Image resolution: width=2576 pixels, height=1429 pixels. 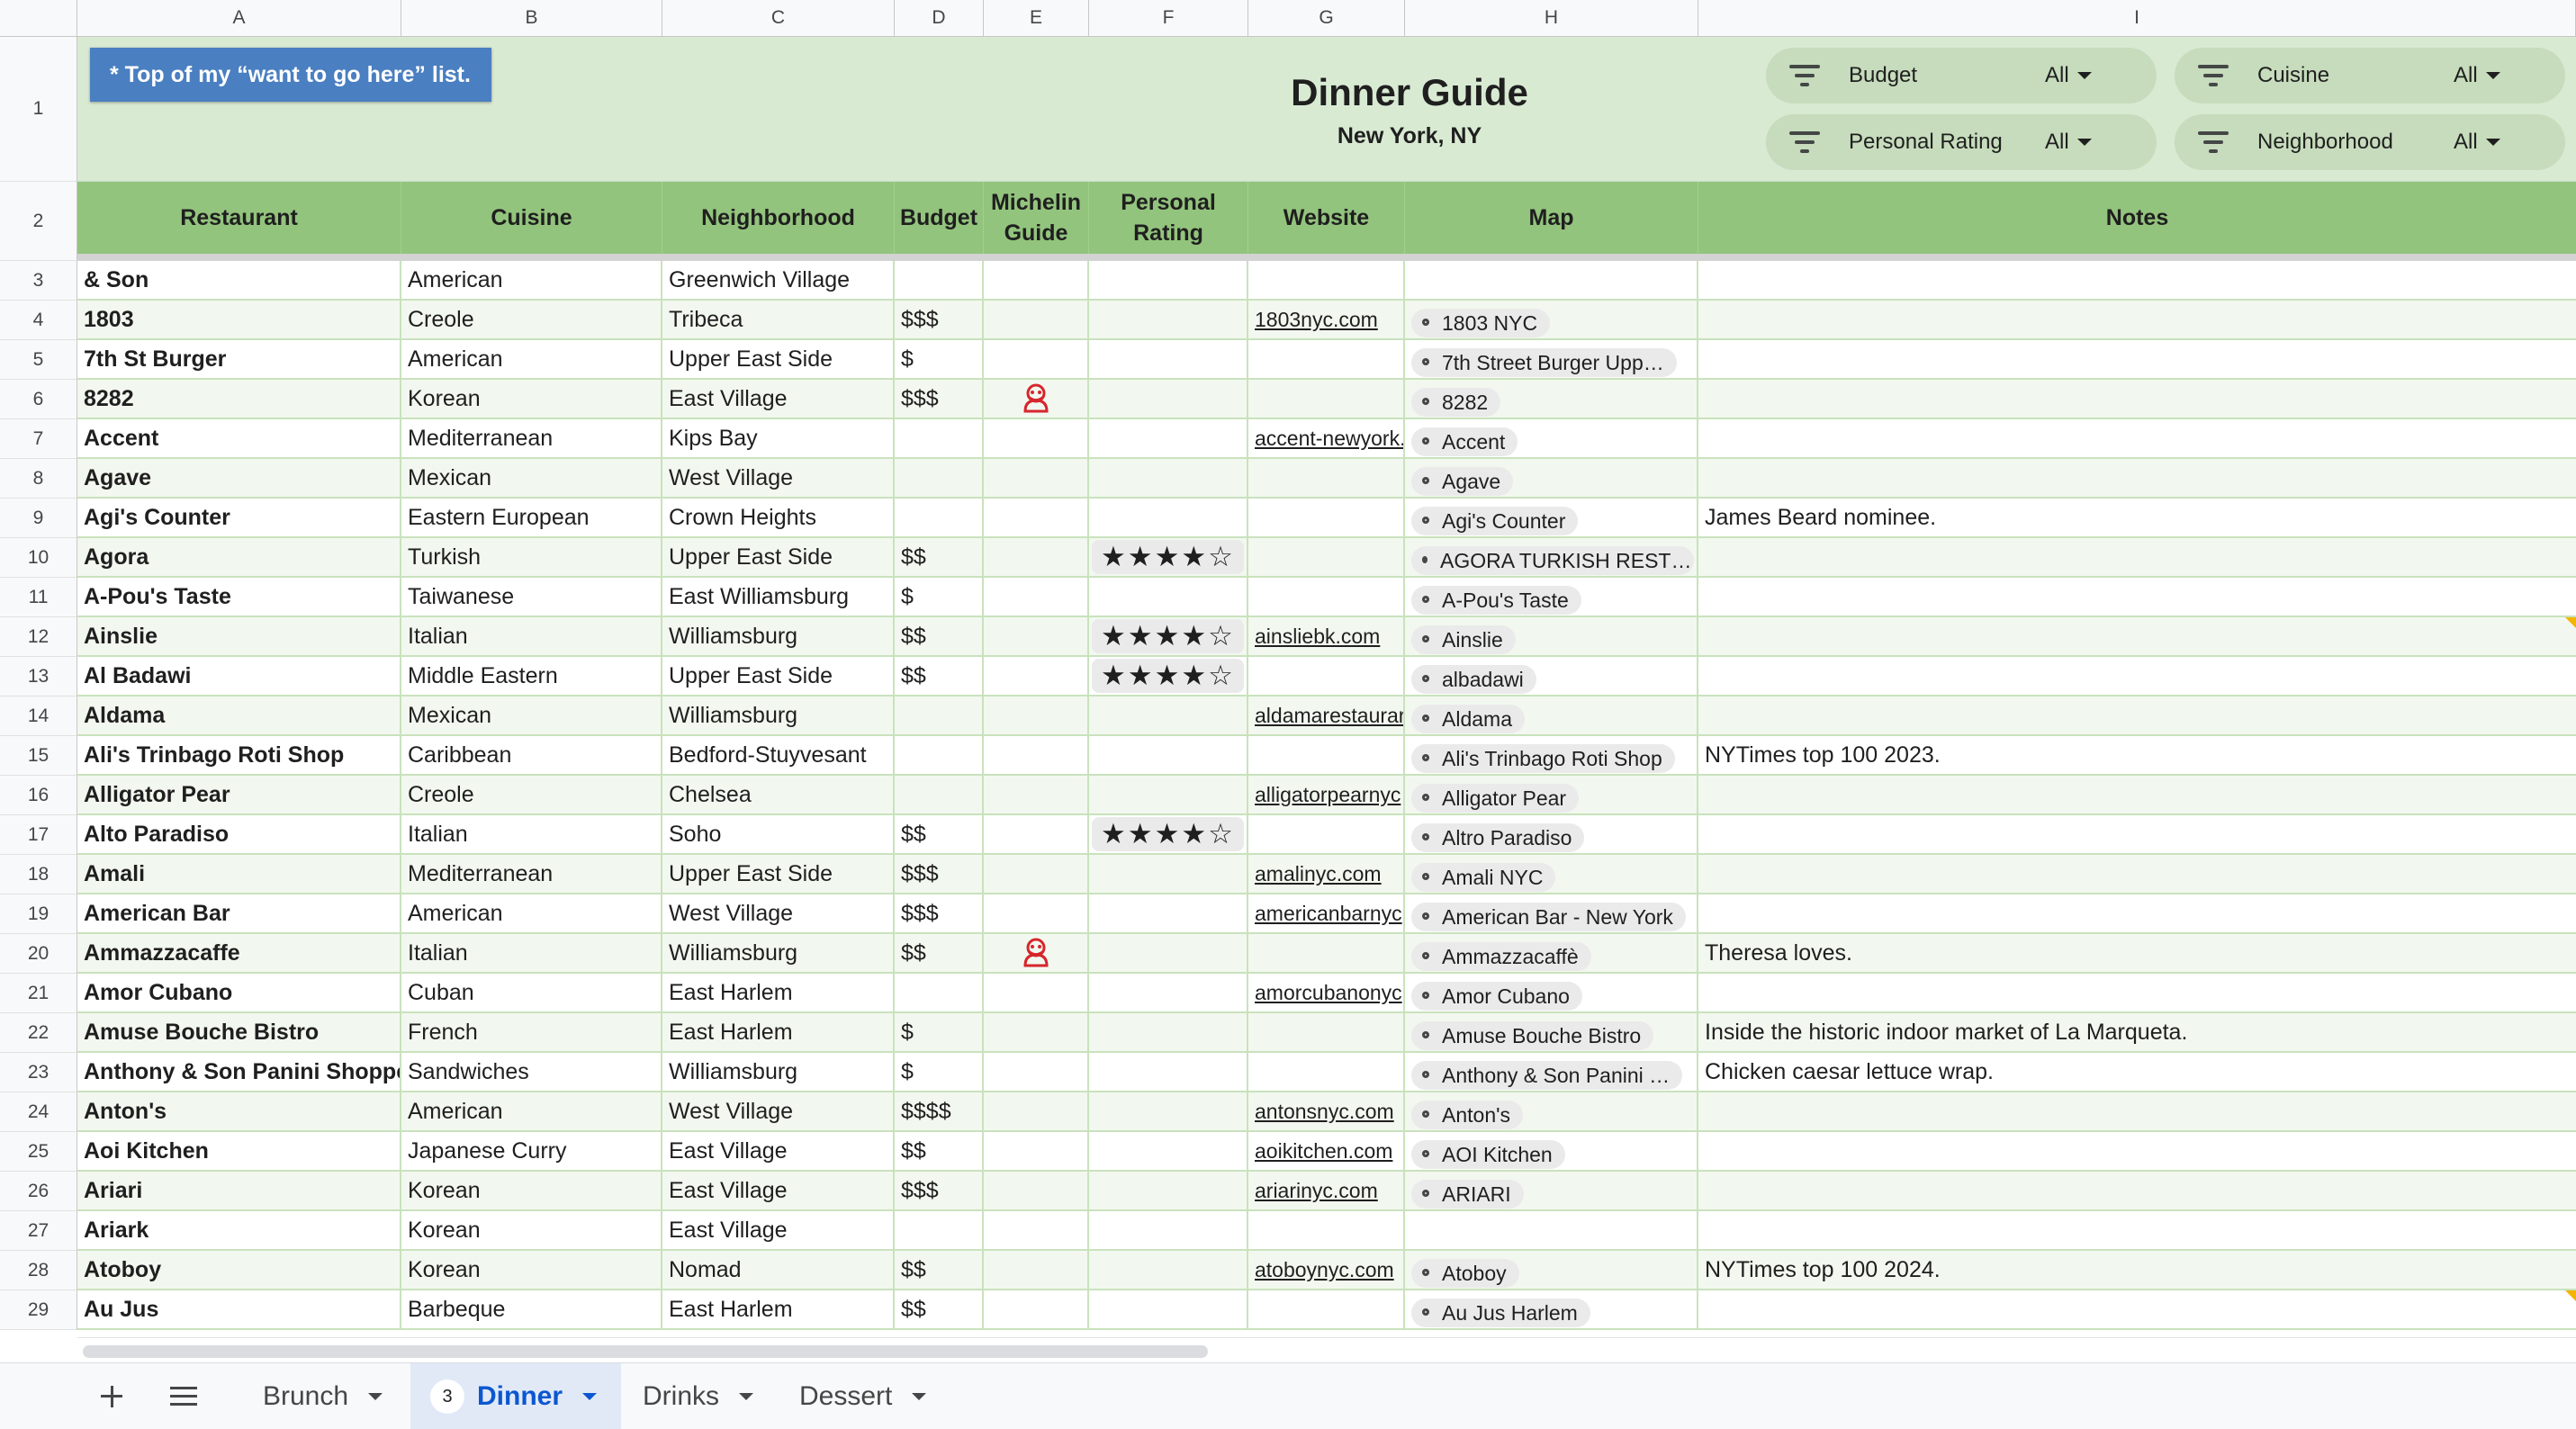 What do you see at coordinates (531, 953) in the screenshot?
I see `cell-cuisine: Italian` at bounding box center [531, 953].